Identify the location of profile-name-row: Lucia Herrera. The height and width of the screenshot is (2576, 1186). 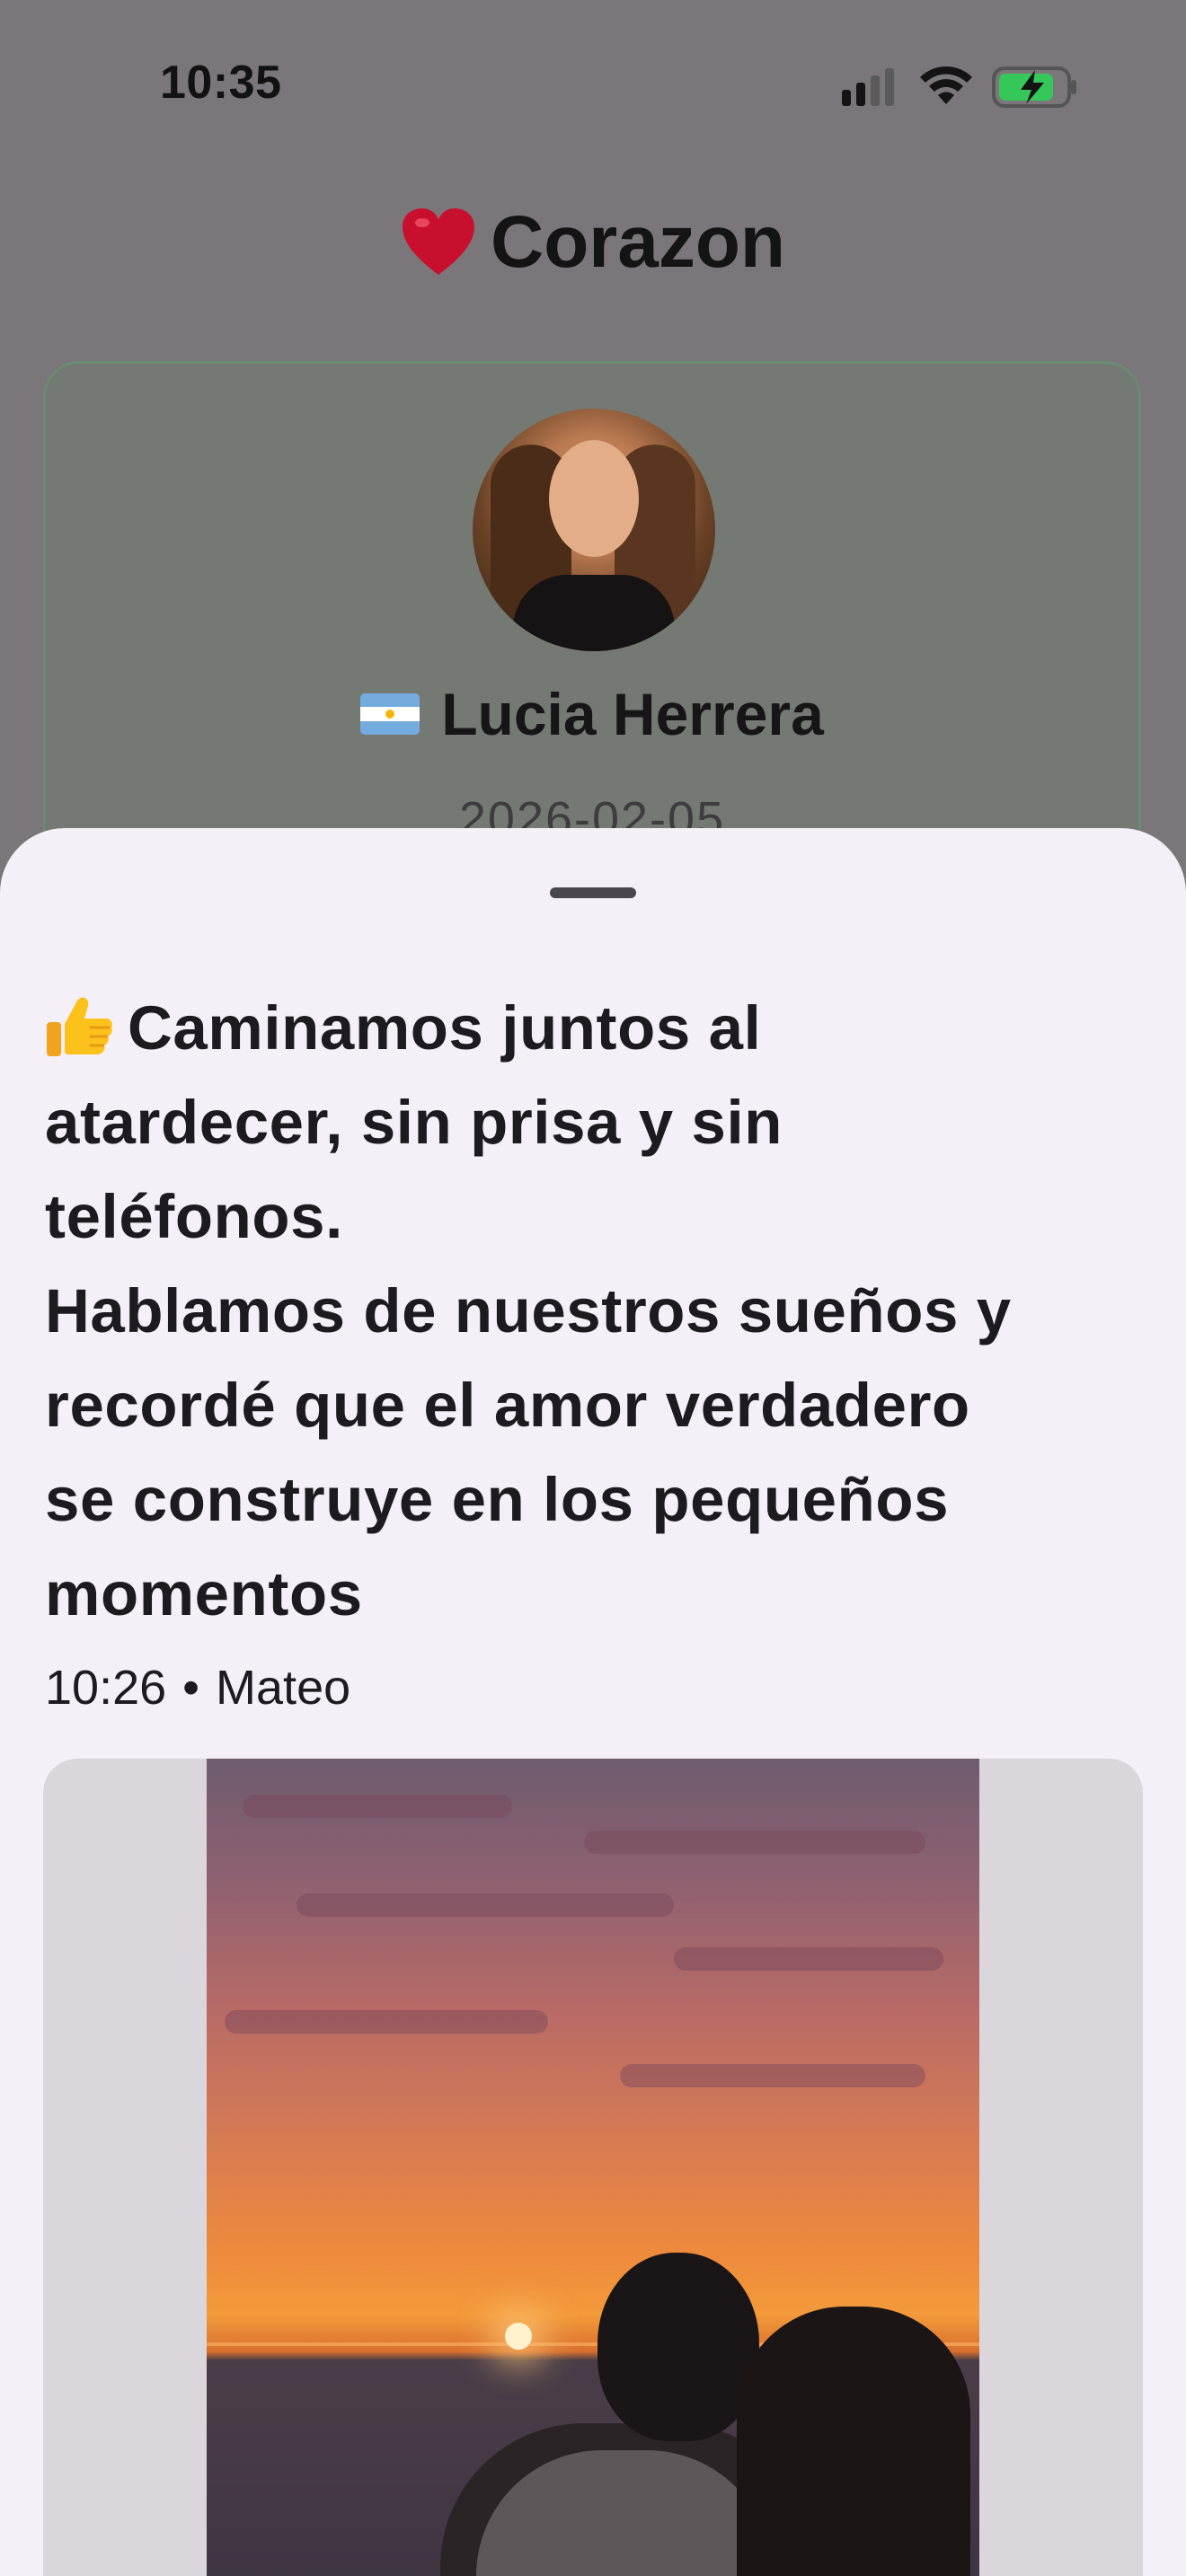
(592, 714).